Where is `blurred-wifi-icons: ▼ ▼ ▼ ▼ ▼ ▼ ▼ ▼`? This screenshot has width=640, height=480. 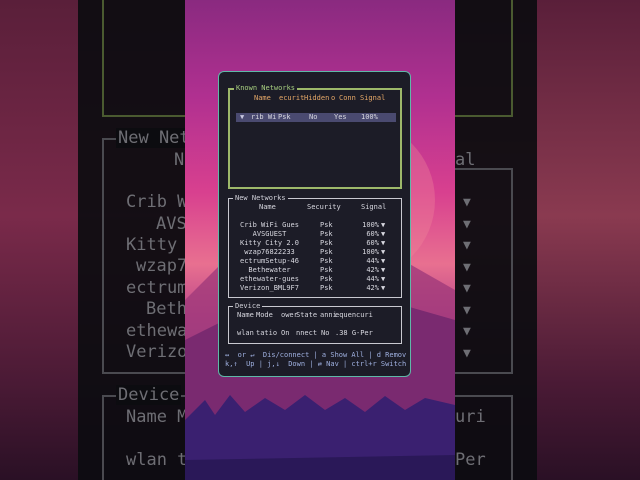
blurred-wifi-icons: ▼ ▼ ▼ ▼ ▼ ▼ ▼ ▼ is located at coordinates (467, 278).